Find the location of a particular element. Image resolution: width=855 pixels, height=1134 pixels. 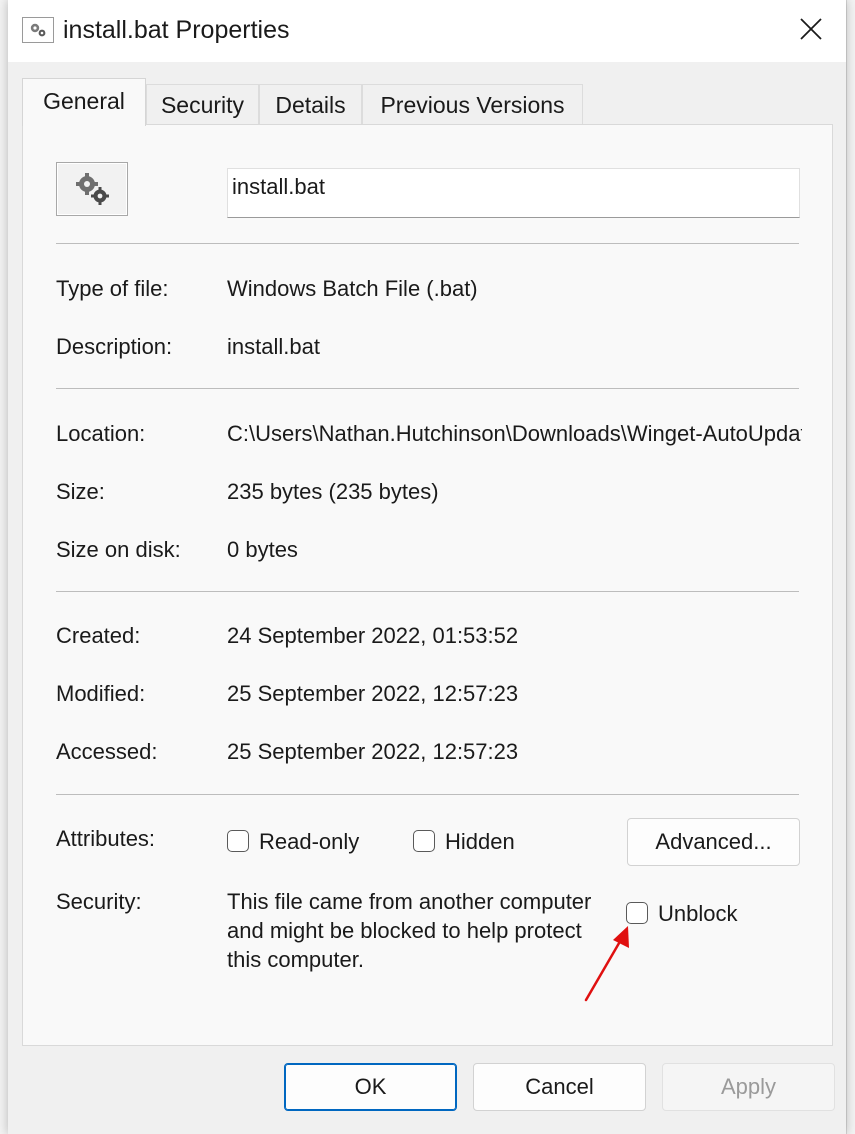

readonly-label: Read-only is located at coordinates (309, 842).